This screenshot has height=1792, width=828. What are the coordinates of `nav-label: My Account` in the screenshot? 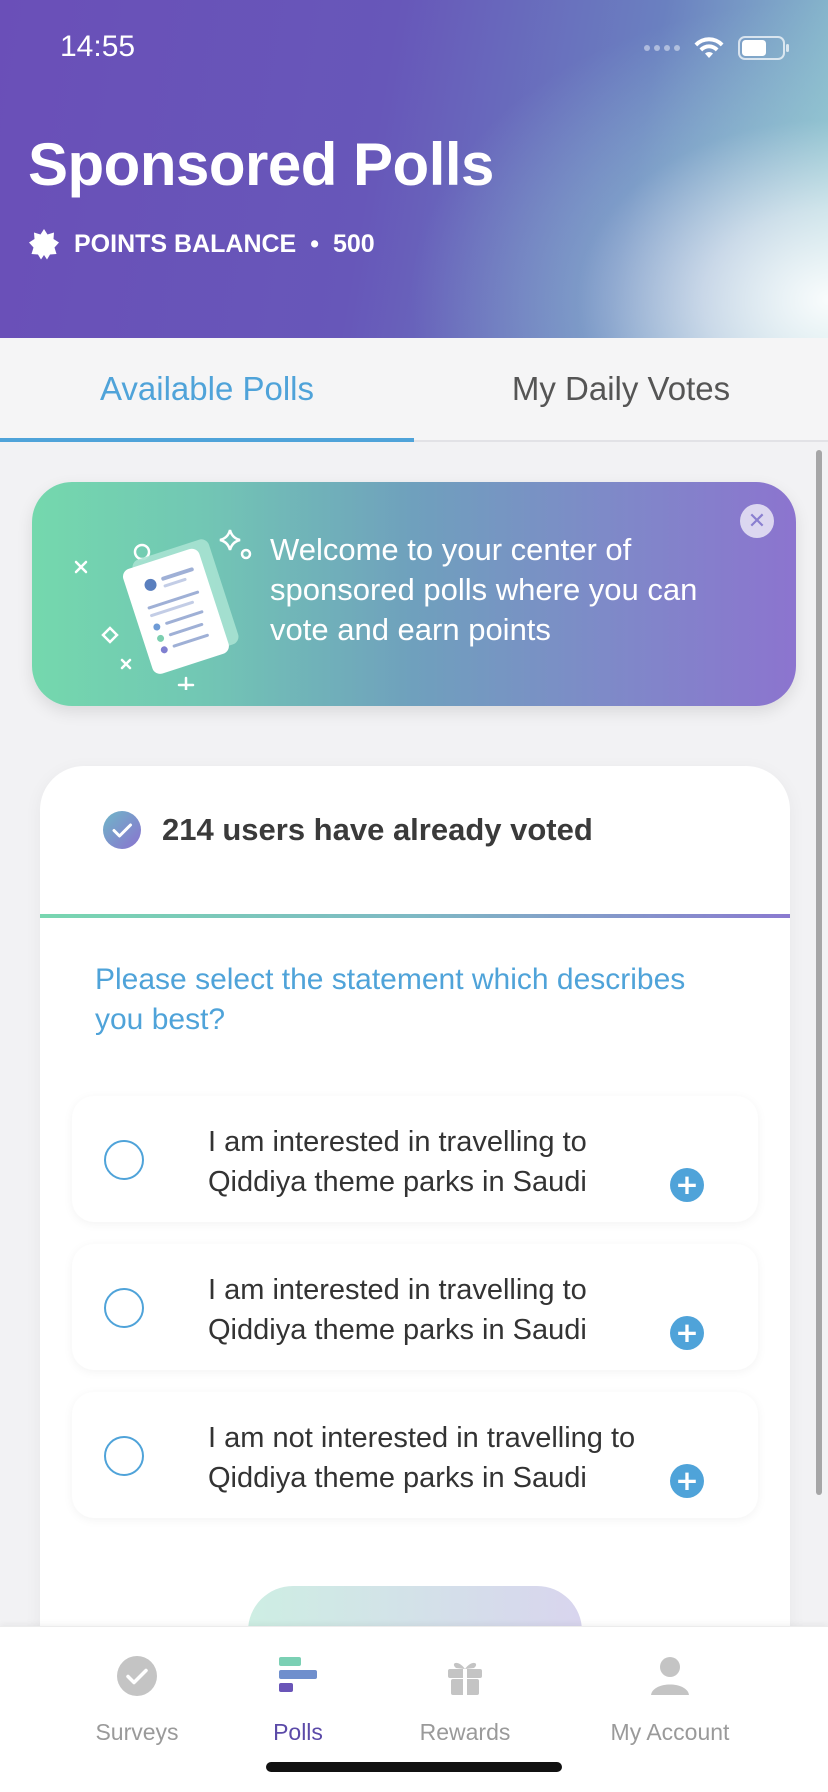 It's located at (670, 1732).